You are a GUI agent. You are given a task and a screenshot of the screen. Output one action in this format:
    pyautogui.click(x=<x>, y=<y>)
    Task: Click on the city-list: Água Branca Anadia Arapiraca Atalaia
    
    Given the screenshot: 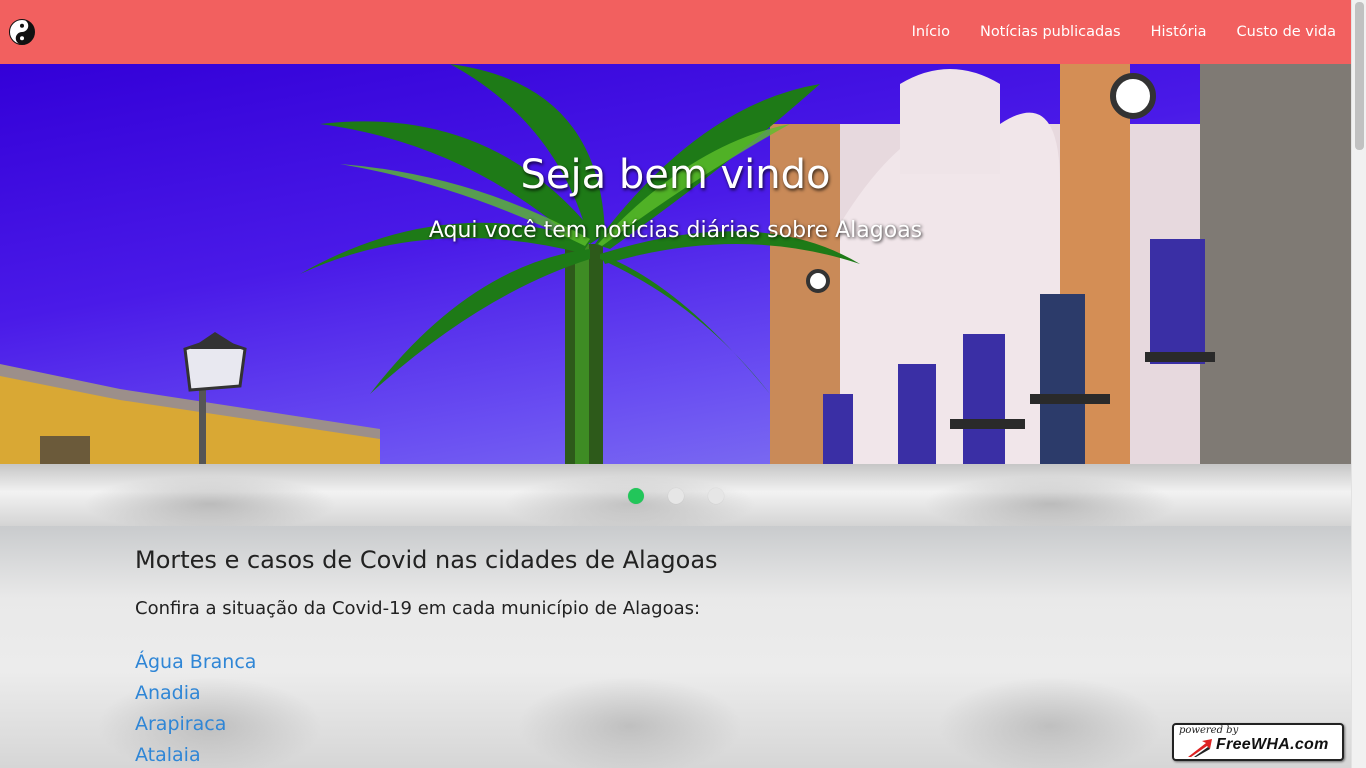 What is the action you would take?
    pyautogui.click(x=675, y=707)
    